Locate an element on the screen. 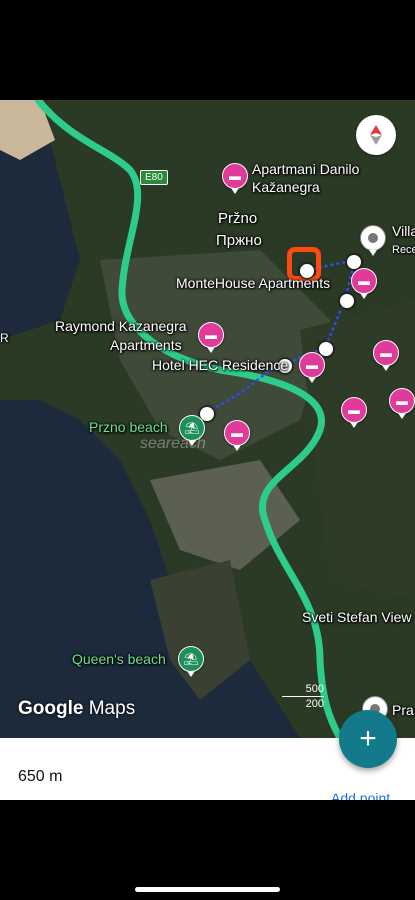 The height and width of the screenshot is (900, 415). label-raymond-2: Apartments is located at coordinates (146, 345).